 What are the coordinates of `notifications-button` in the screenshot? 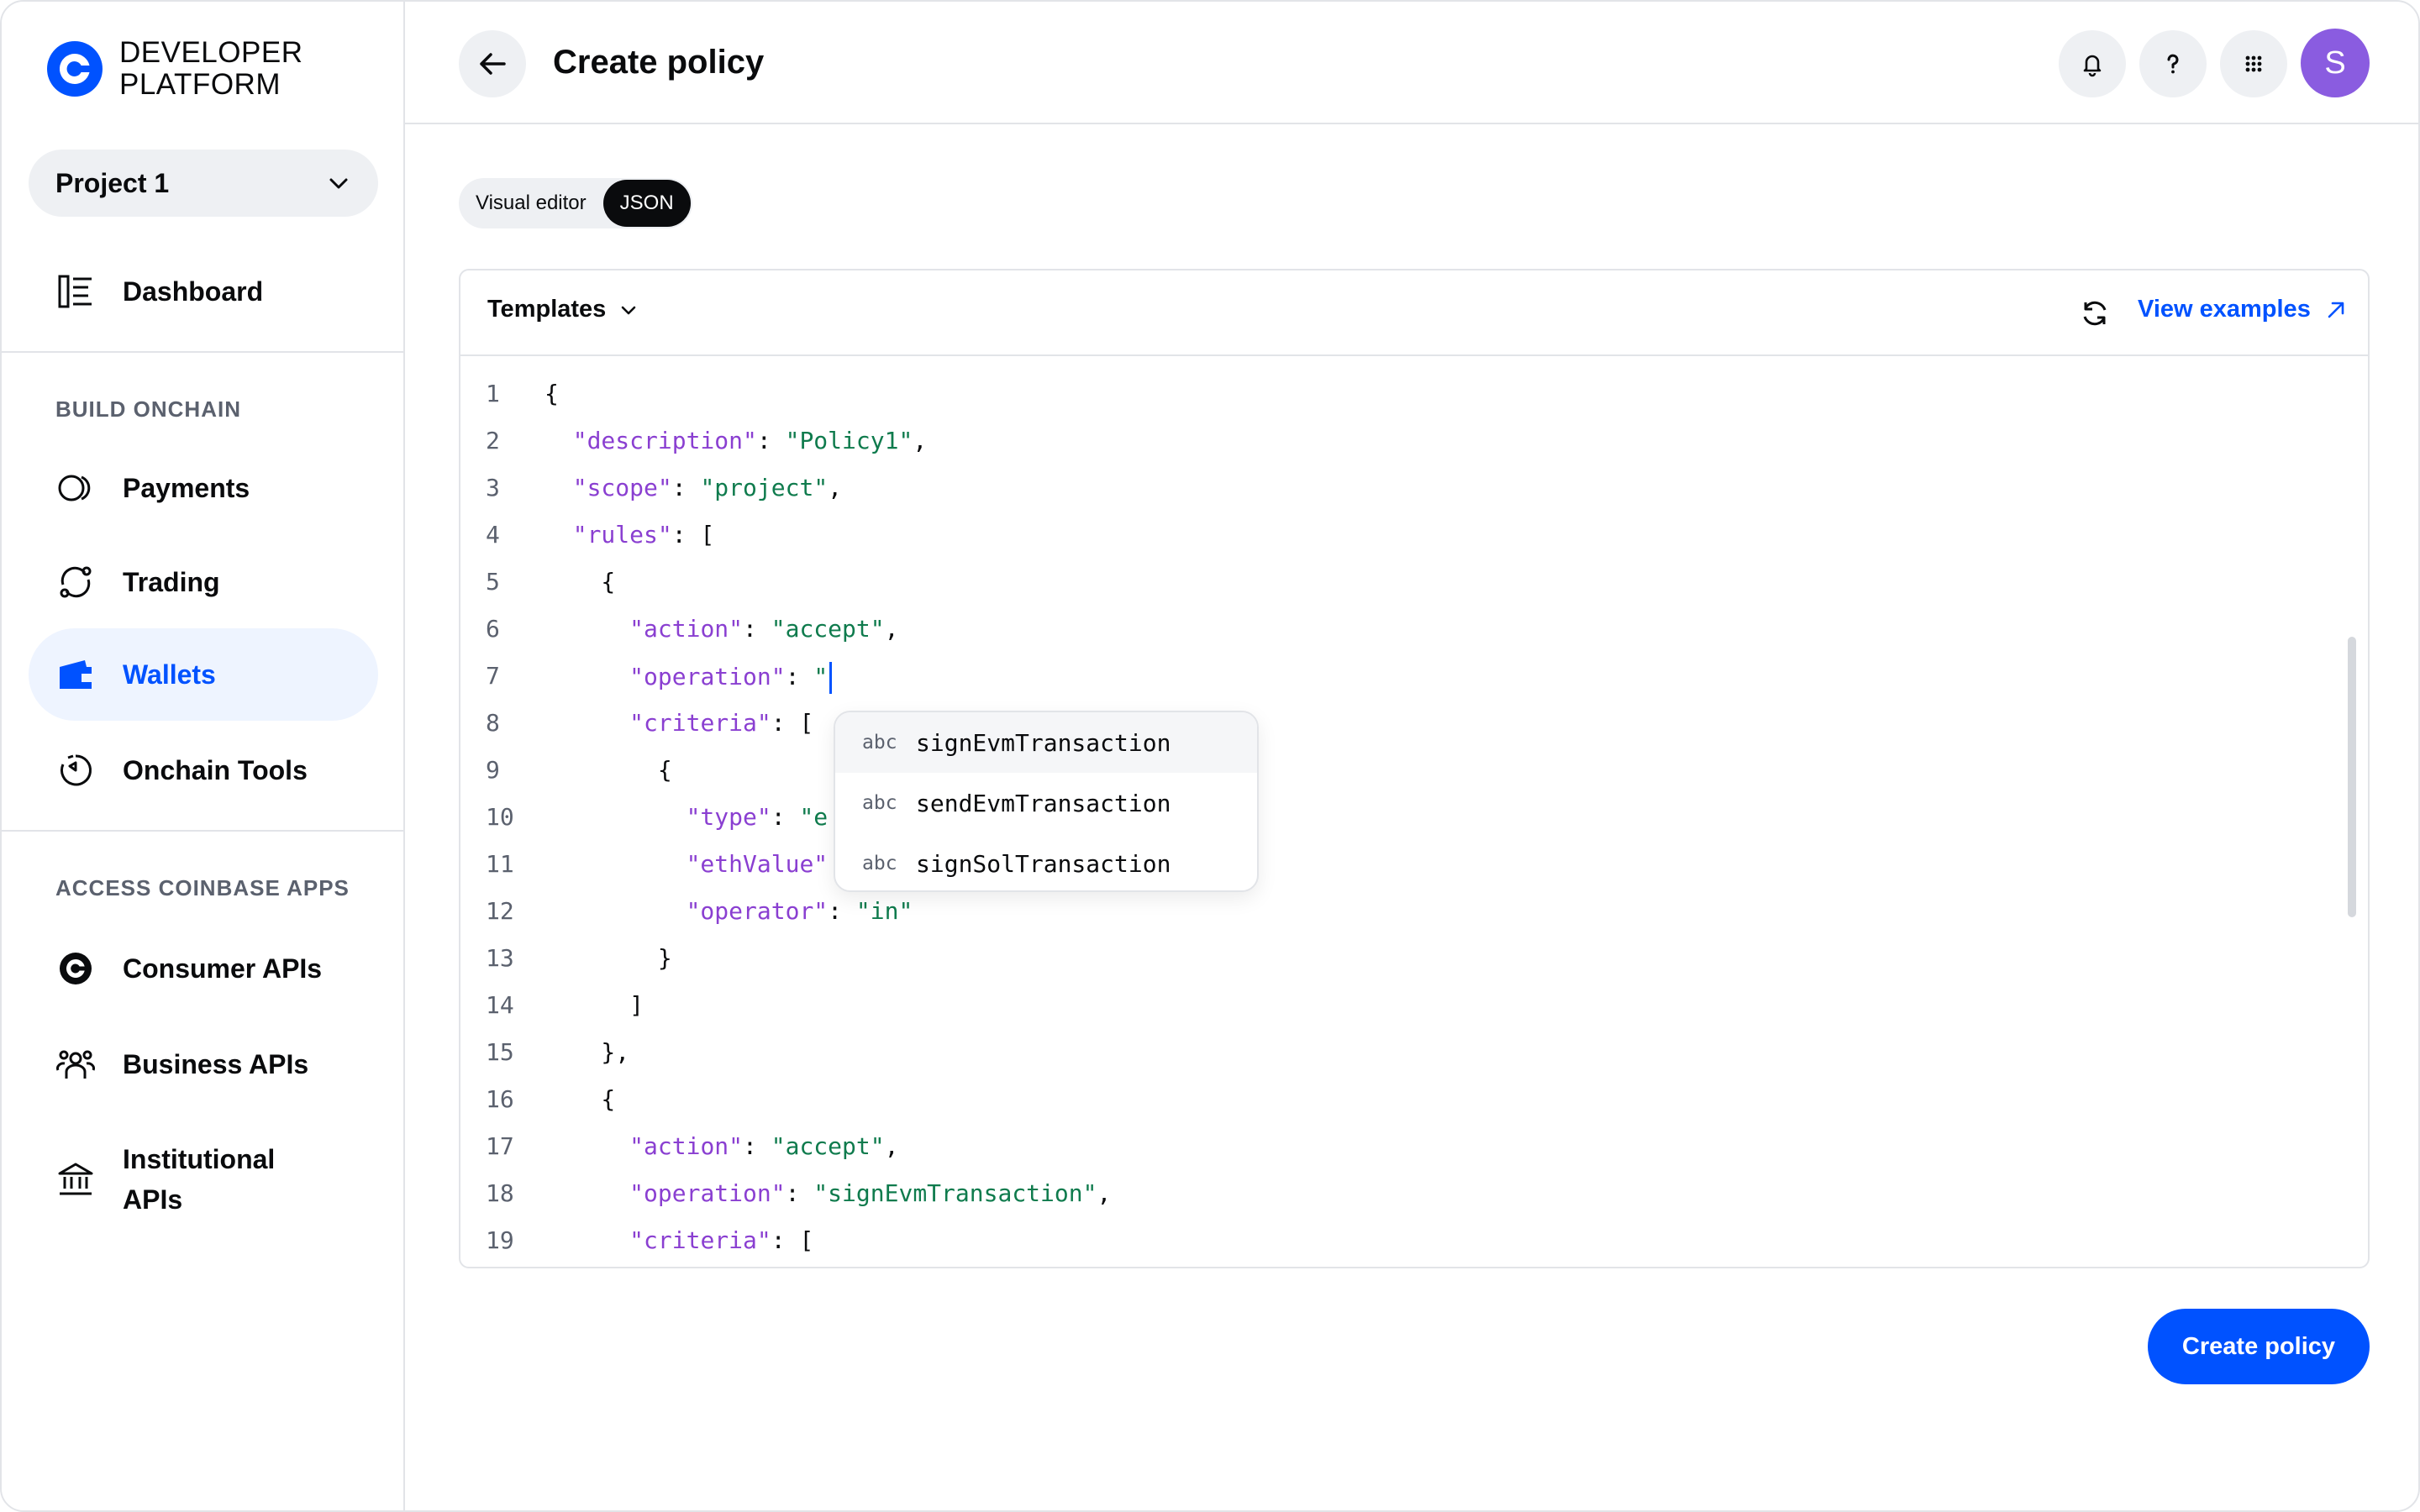 It's located at (2092, 63).